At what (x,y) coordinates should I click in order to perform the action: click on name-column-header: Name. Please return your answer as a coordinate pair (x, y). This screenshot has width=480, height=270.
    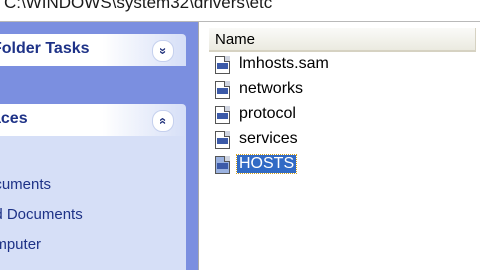
    Looking at the image, I should click on (342, 40).